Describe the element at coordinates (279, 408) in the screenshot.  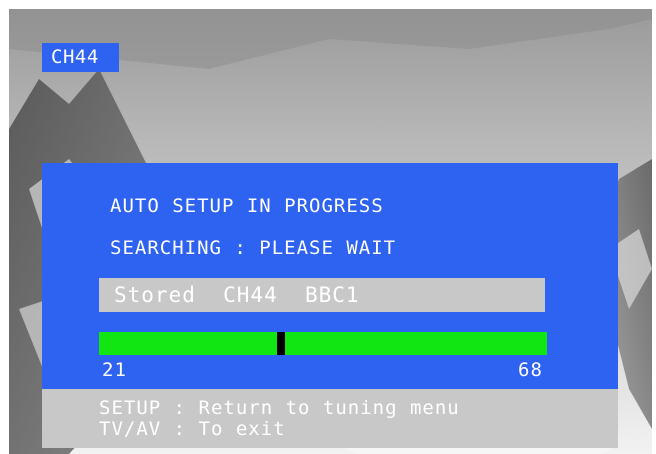
I see `help-setup-text: SETUP : Return to tuning menu` at that location.